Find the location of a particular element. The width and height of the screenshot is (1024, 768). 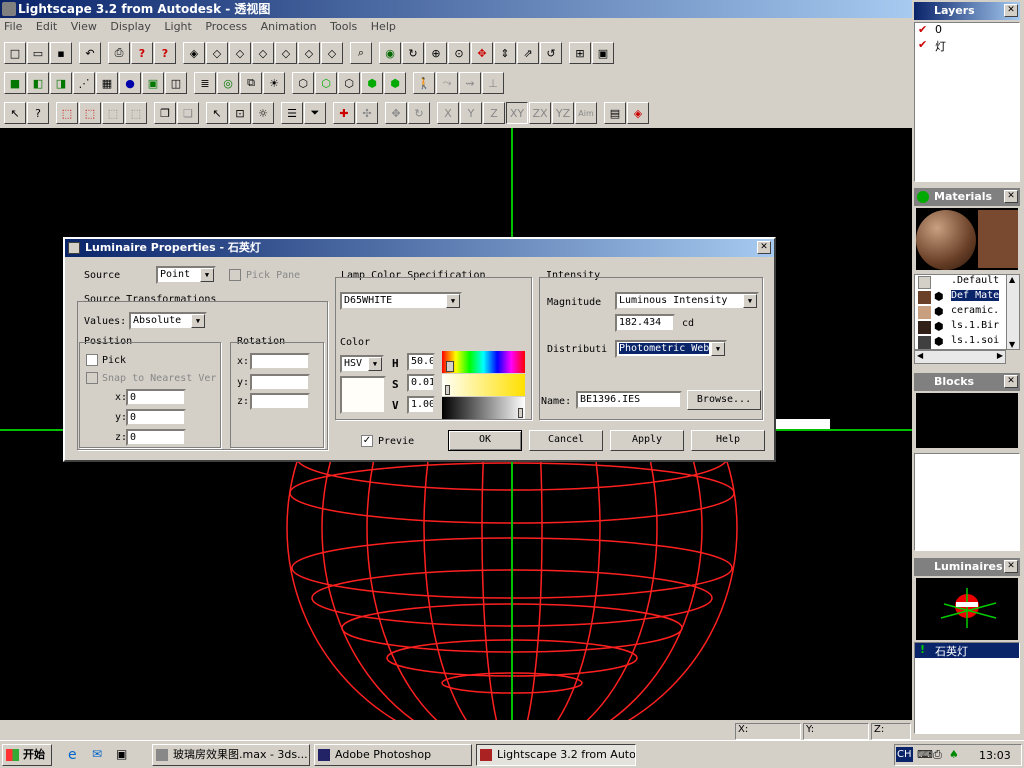

save-icon: ▪ is located at coordinates (61, 53).